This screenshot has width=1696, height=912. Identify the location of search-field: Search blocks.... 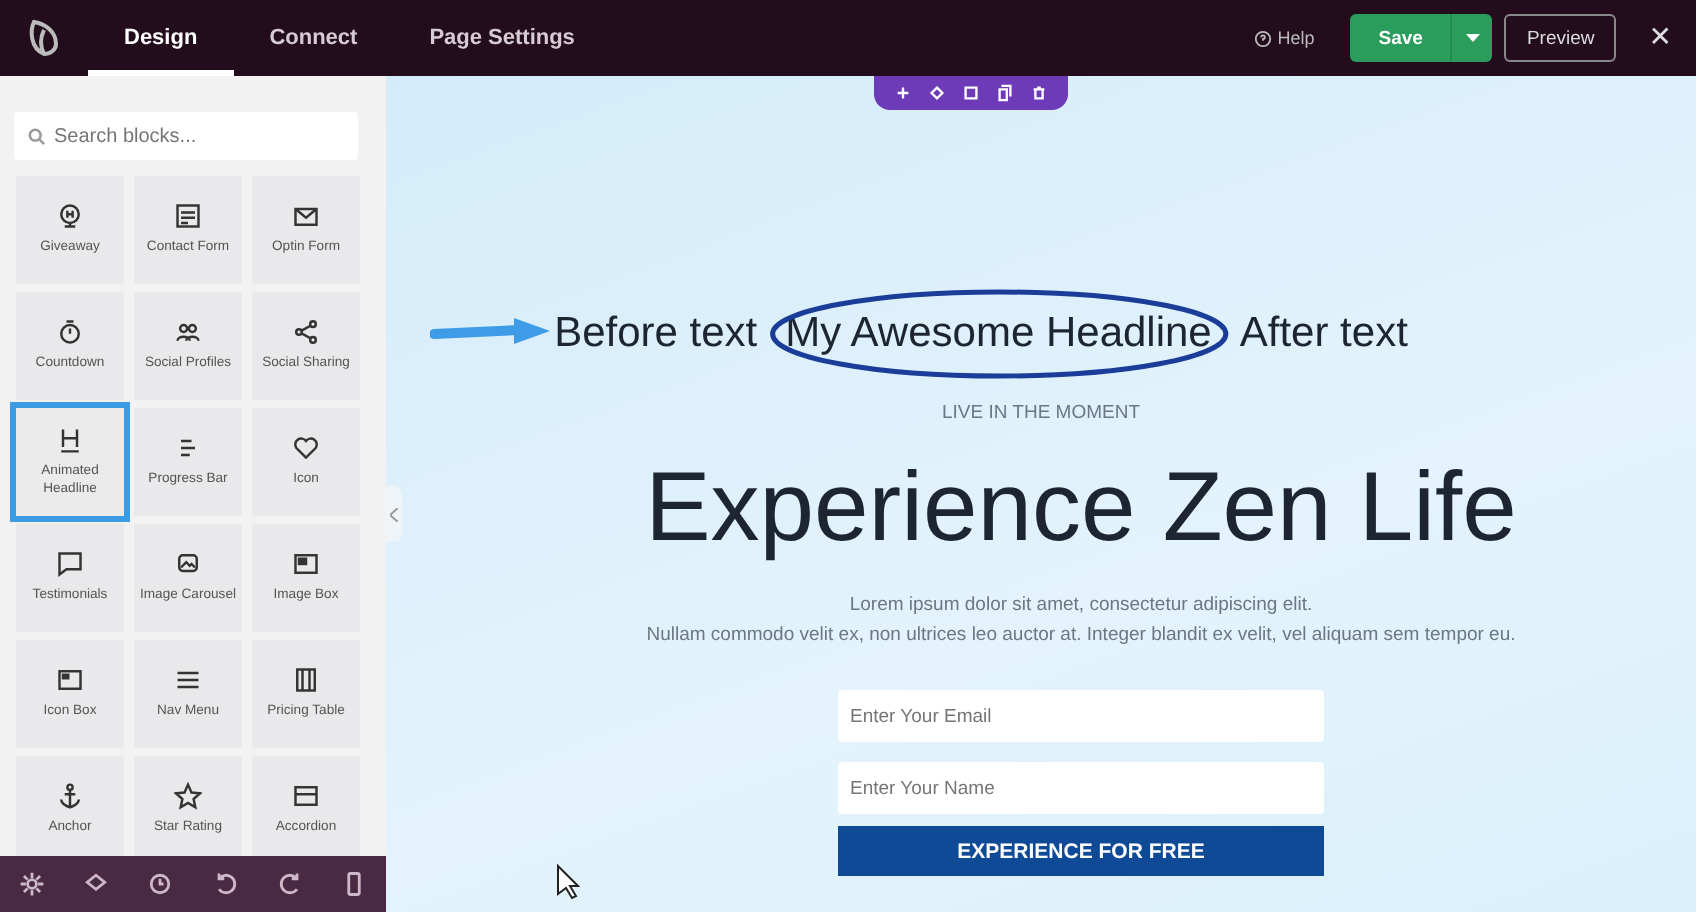
(186, 136).